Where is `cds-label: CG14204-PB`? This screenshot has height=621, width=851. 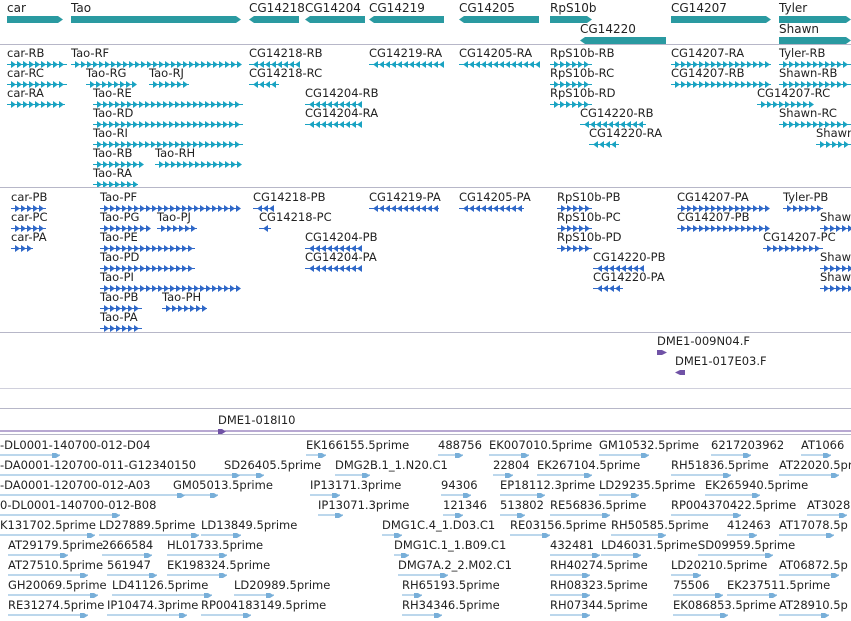
cds-label: CG14204-PB is located at coordinates (341, 237).